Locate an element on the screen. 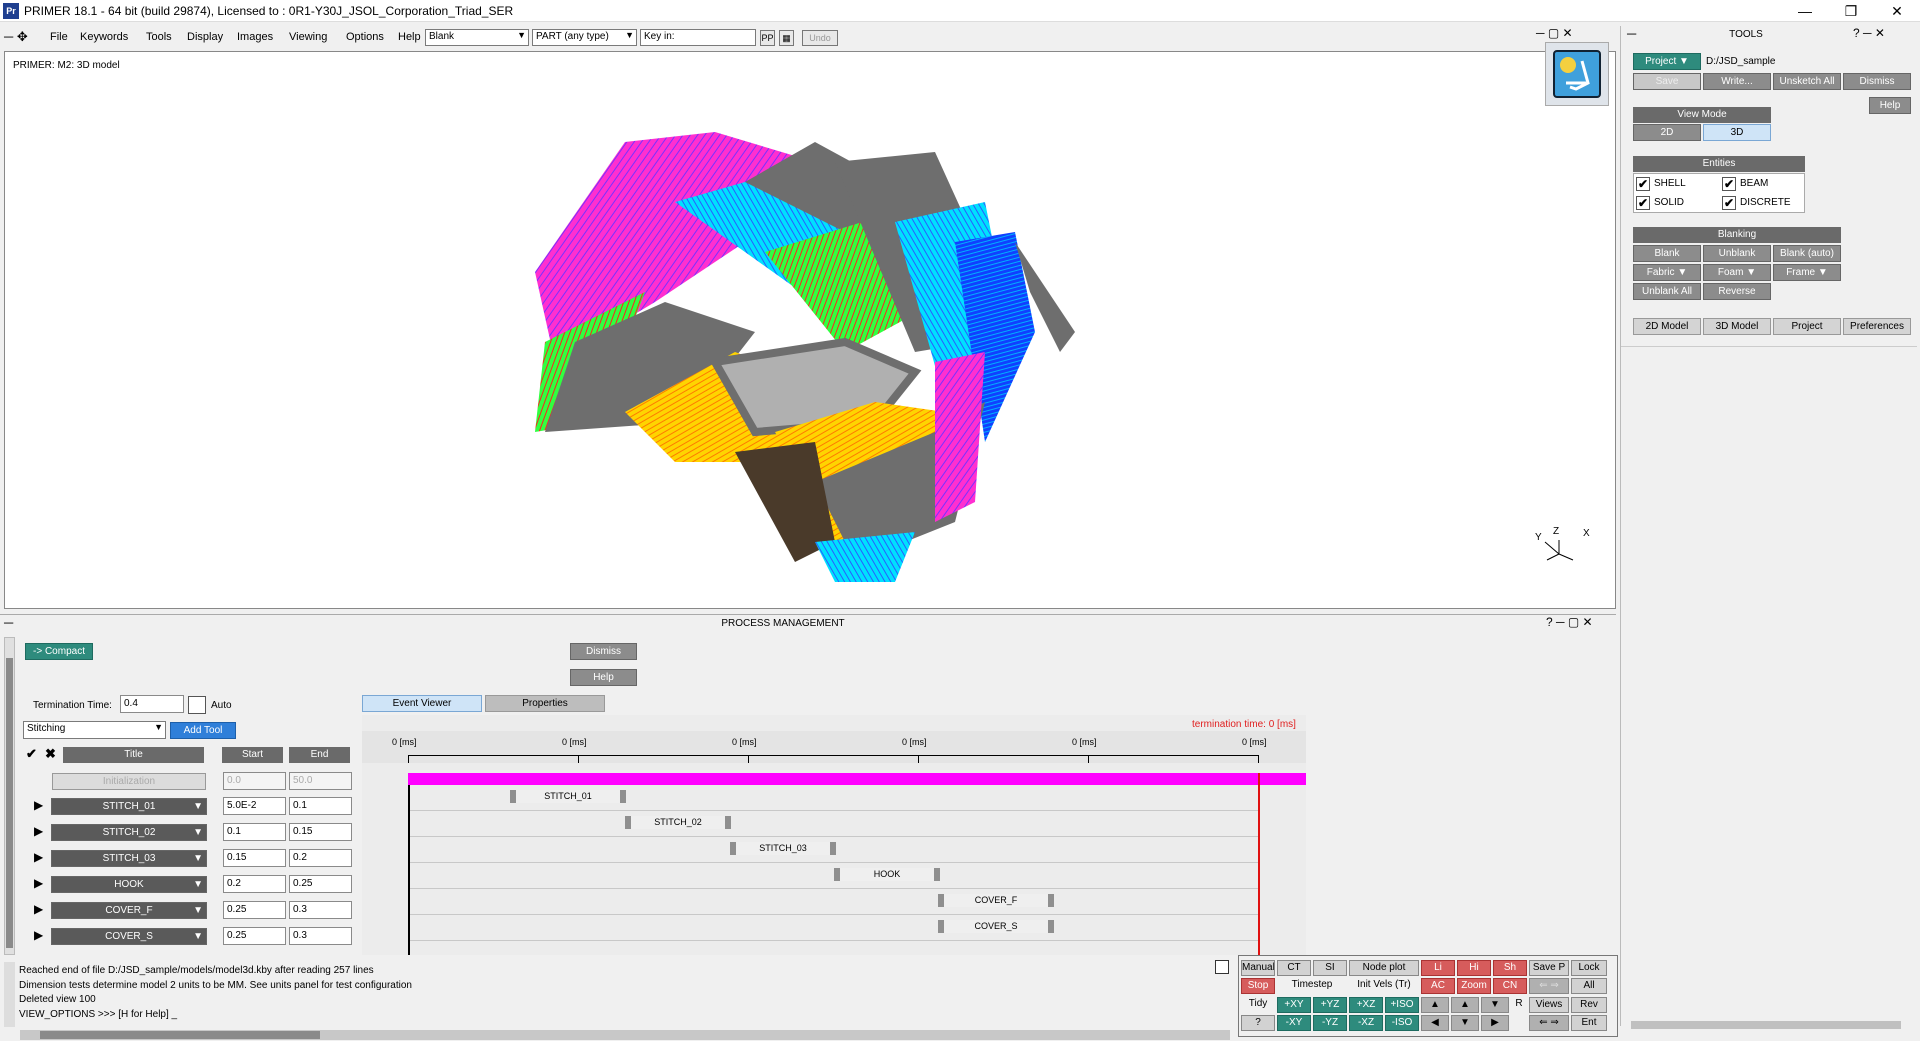 Image resolution: width=1920 pixels, height=1041 pixels. horizontal-scrollbar is located at coordinates (1766, 1025).